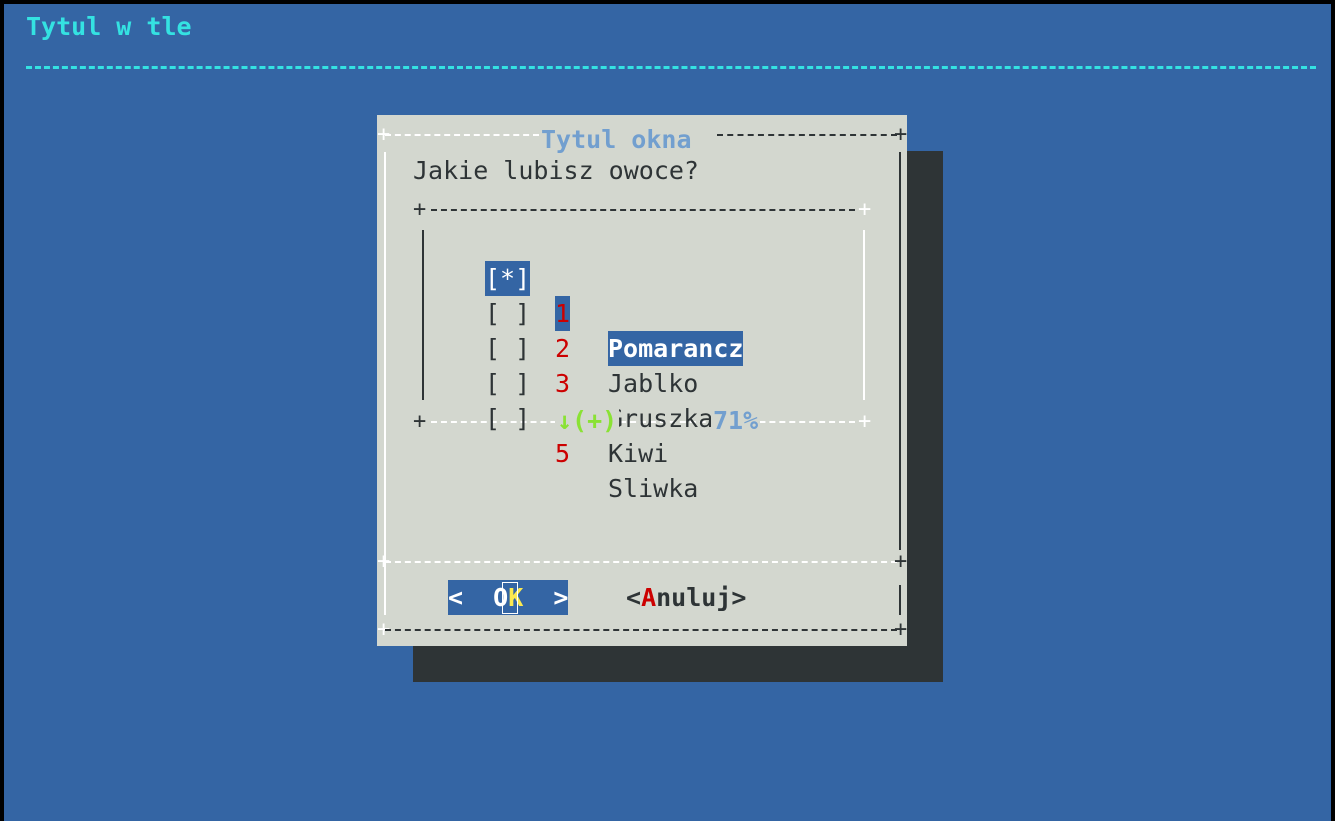 This screenshot has width=1335, height=821. I want to click on list-item: [*] 1 Pomarancz, so click(642, 296).